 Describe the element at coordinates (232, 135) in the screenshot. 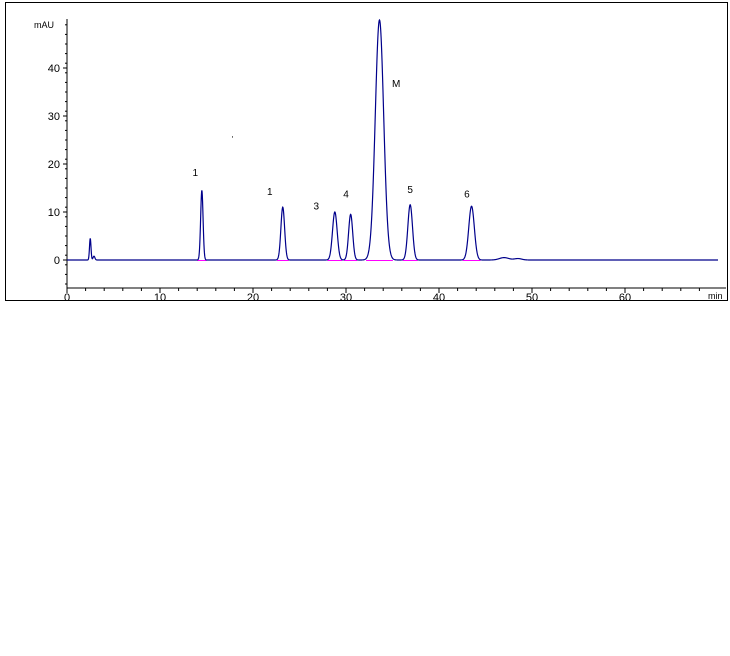

I see `peak-label: .` at that location.